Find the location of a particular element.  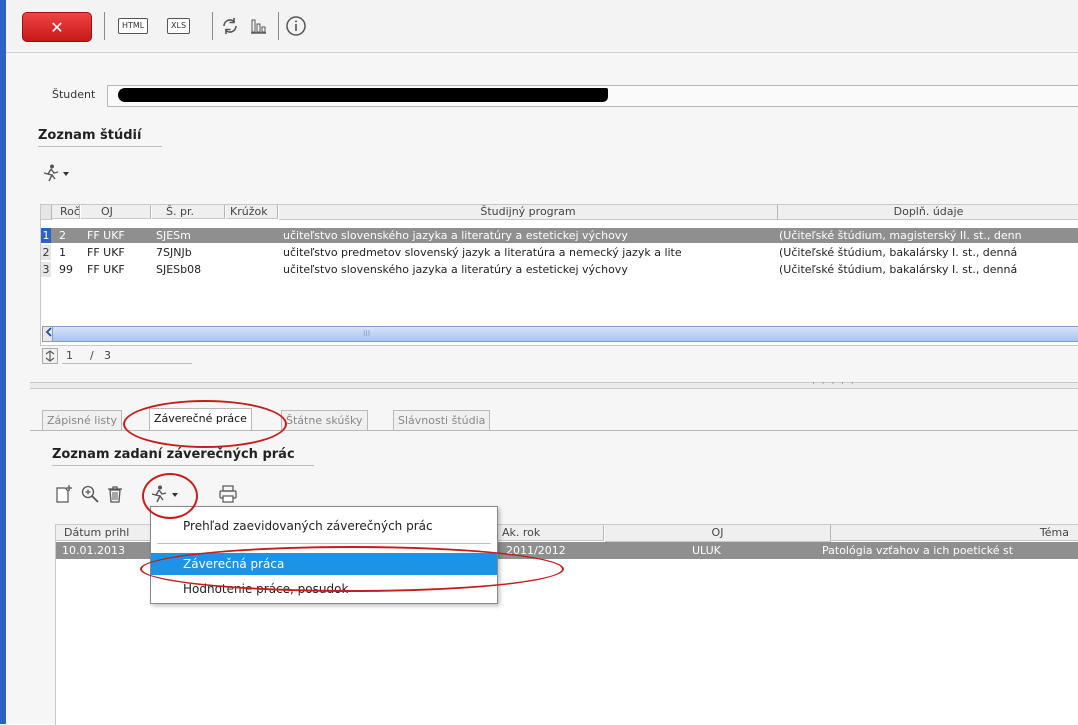

running-man-icon is located at coordinates (56, 173).